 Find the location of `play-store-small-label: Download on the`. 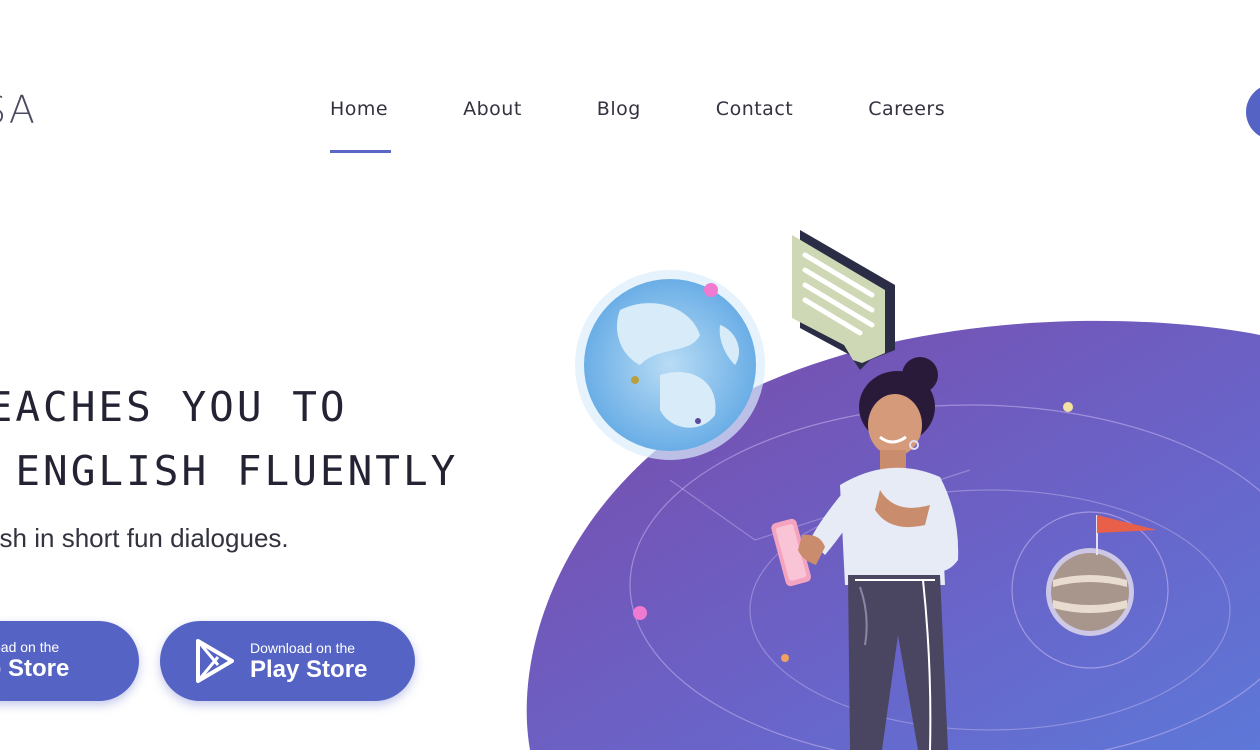

play-store-small-label: Download on the is located at coordinates (303, 648).